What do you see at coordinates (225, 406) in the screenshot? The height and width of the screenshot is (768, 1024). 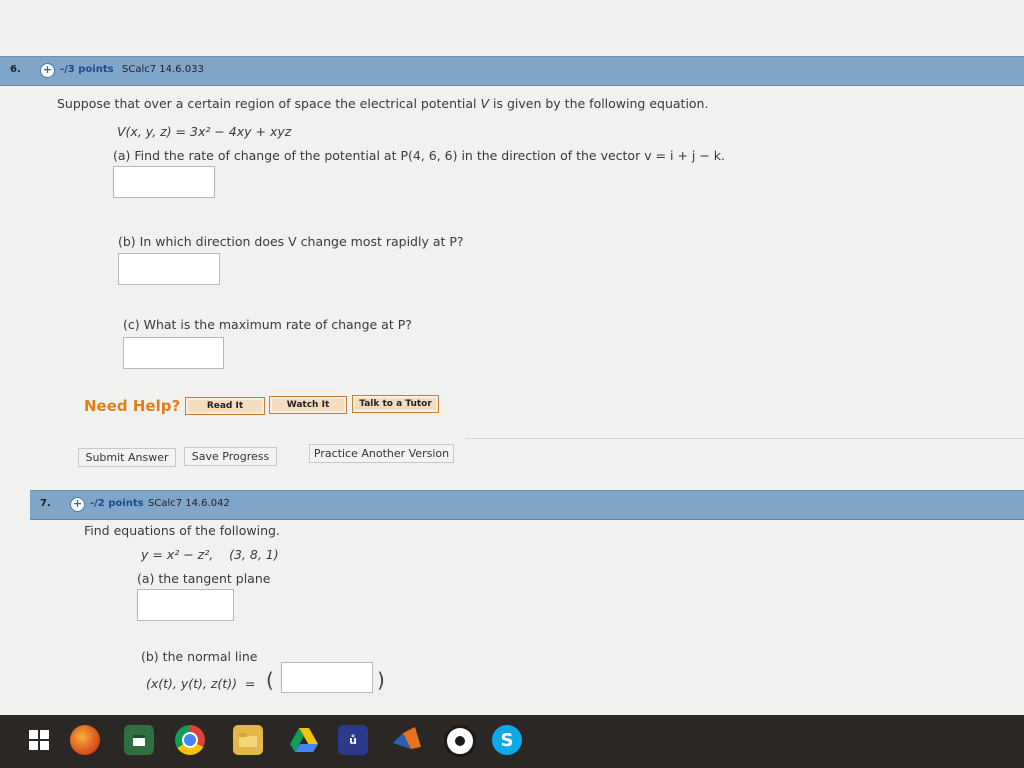 I see `read-it-button: Read It` at bounding box center [225, 406].